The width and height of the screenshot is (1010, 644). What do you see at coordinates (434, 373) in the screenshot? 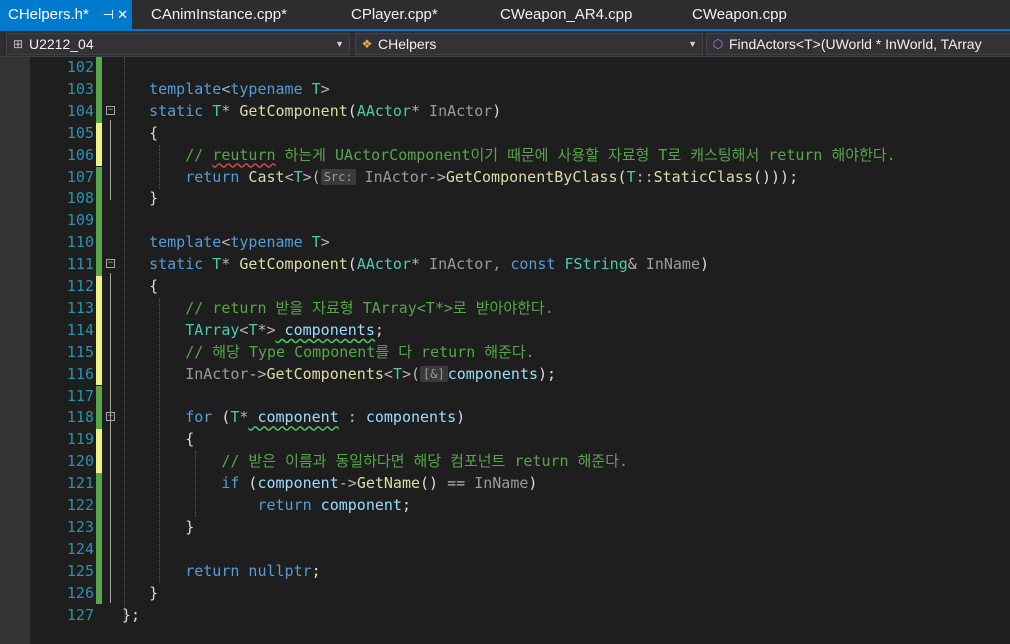
I see `parameter-hint: [&]` at bounding box center [434, 373].